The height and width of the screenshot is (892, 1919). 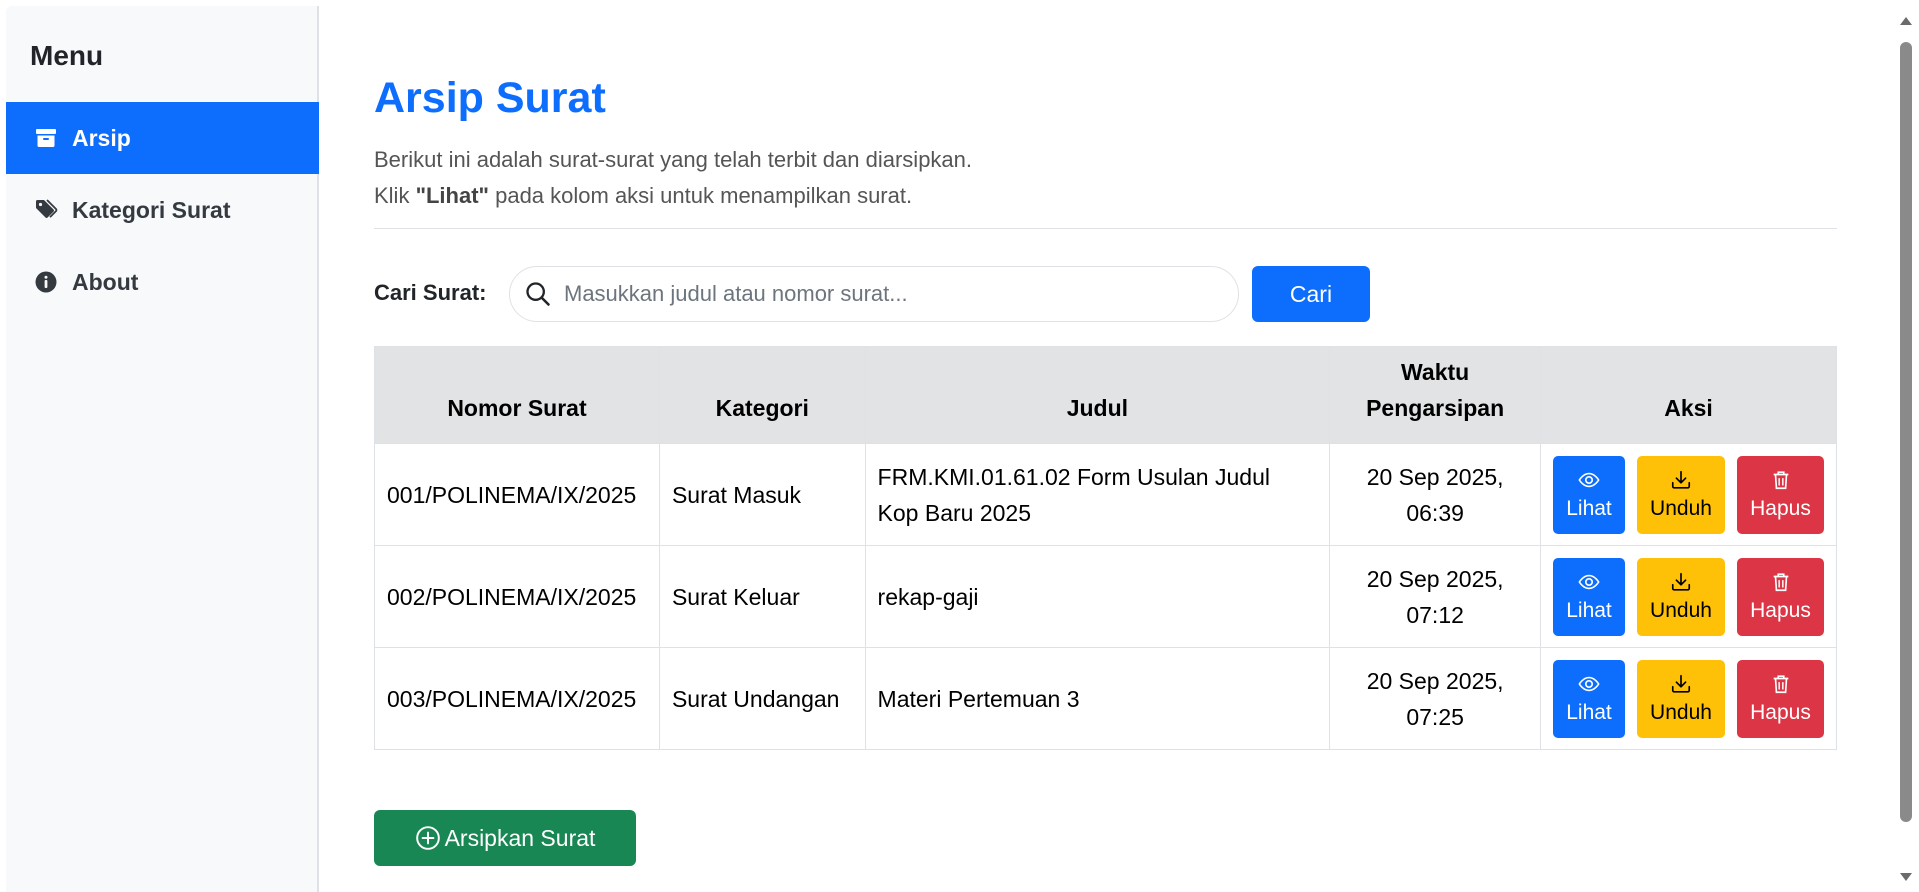 What do you see at coordinates (1097, 698) in the screenshot?
I see `cell-judul: Materi Pertemuan 3` at bounding box center [1097, 698].